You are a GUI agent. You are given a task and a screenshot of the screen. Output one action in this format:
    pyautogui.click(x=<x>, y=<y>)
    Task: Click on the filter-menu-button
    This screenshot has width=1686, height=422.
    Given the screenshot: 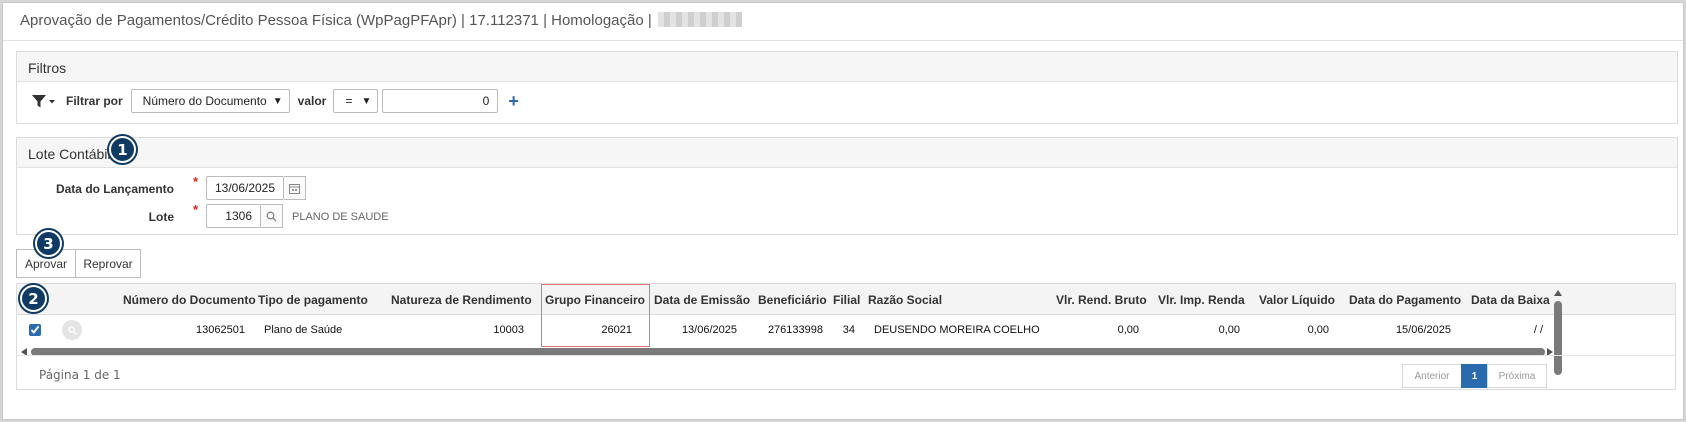 What is the action you would take?
    pyautogui.click(x=48, y=101)
    